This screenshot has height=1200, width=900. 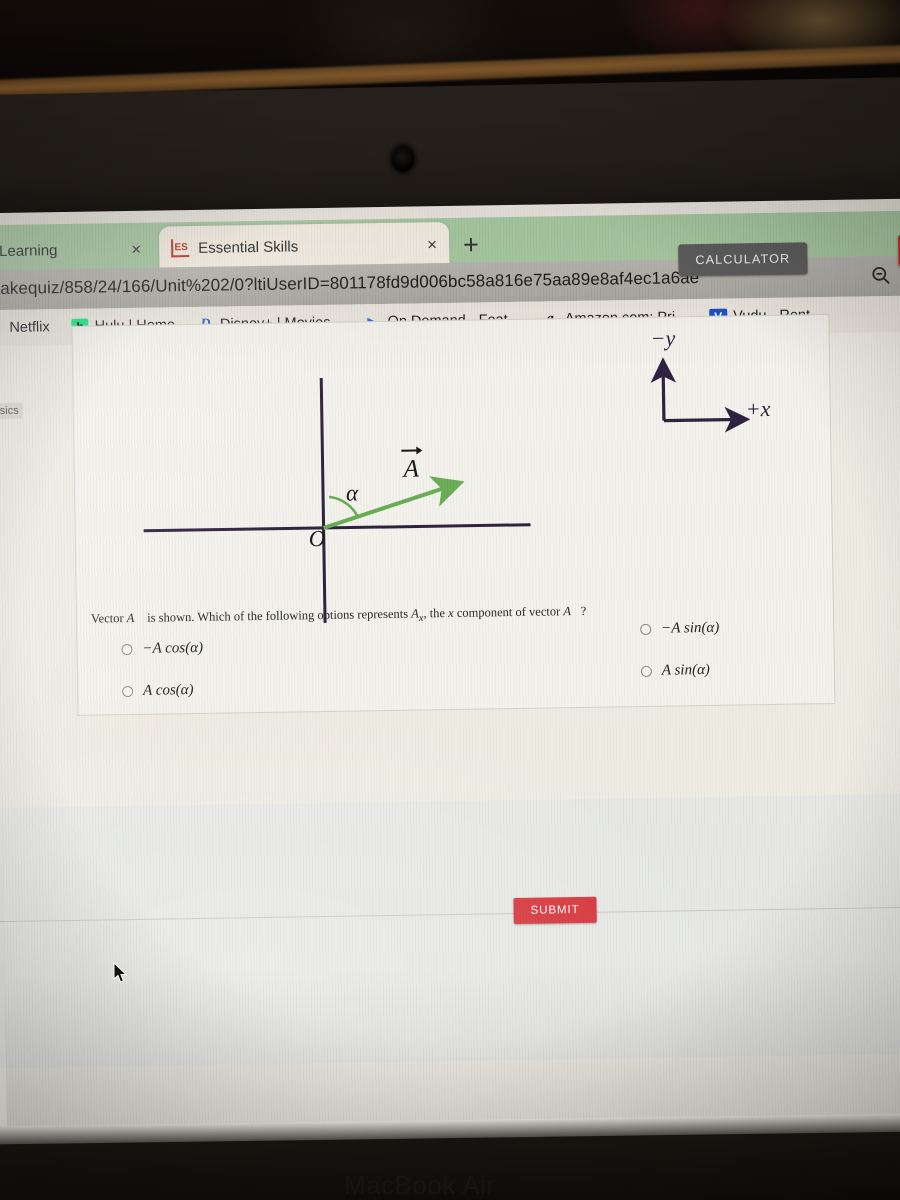 What do you see at coordinates (317, 538) in the screenshot?
I see `origin-label: O` at bounding box center [317, 538].